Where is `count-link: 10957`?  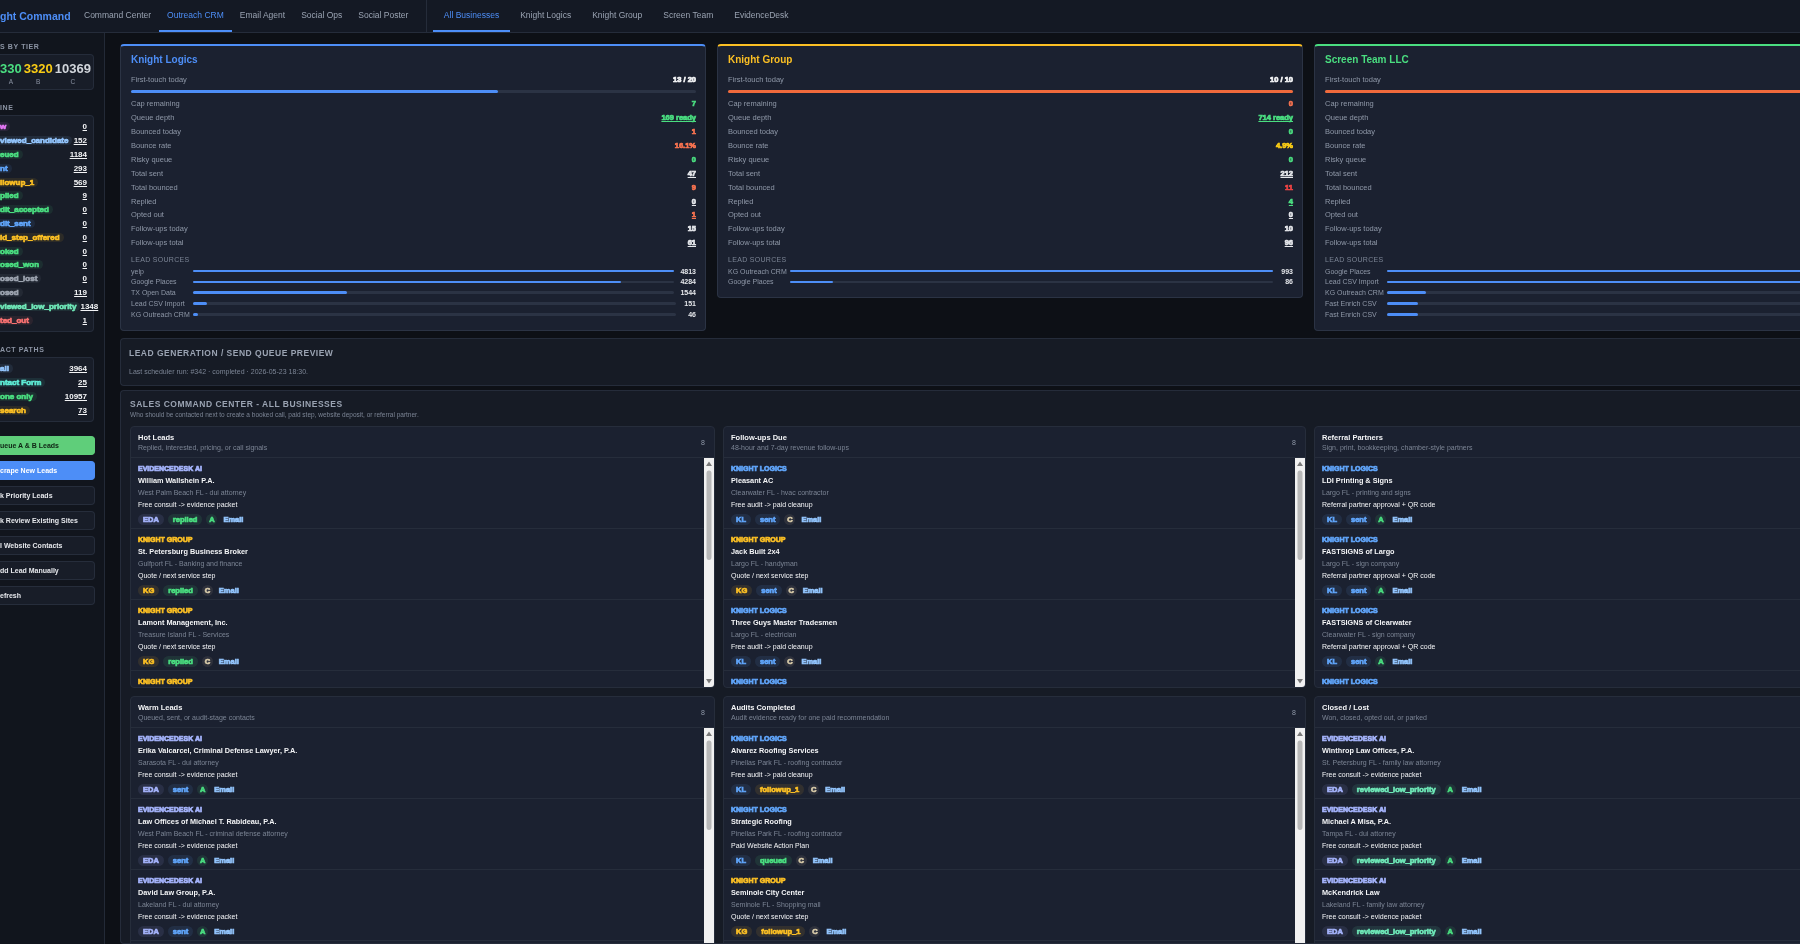 count-link: 10957 is located at coordinates (75, 396).